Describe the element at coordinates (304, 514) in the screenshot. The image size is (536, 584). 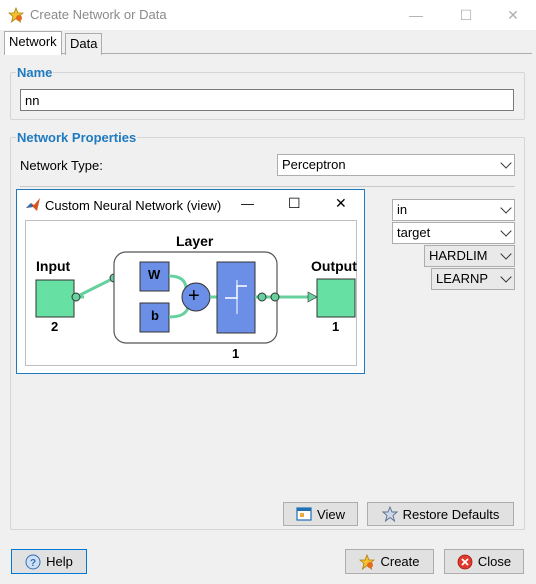
I see `window-view-icon` at that location.